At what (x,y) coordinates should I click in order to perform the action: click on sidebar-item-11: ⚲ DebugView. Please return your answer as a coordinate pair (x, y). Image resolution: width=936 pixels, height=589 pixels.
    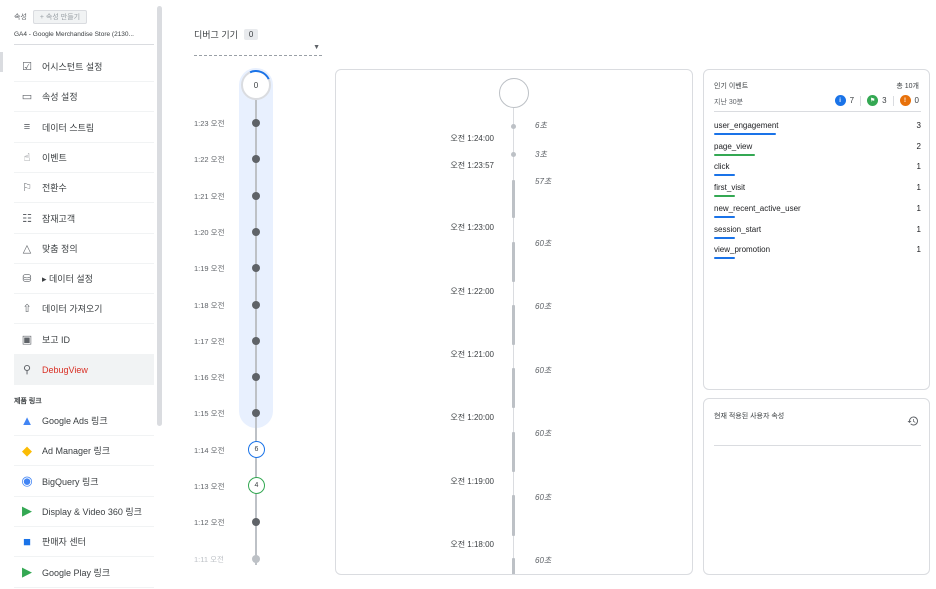
    Looking at the image, I should click on (84, 370).